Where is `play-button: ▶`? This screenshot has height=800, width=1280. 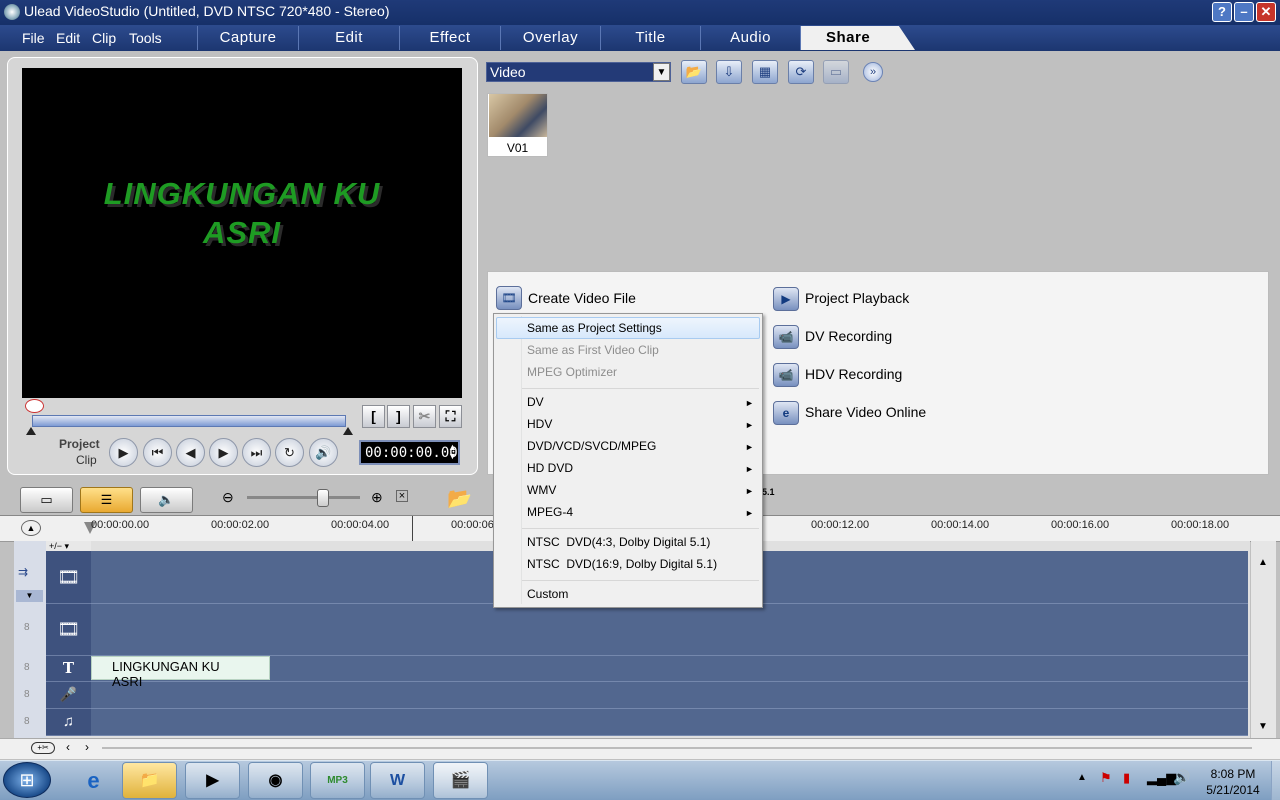 play-button: ▶ is located at coordinates (123, 452).